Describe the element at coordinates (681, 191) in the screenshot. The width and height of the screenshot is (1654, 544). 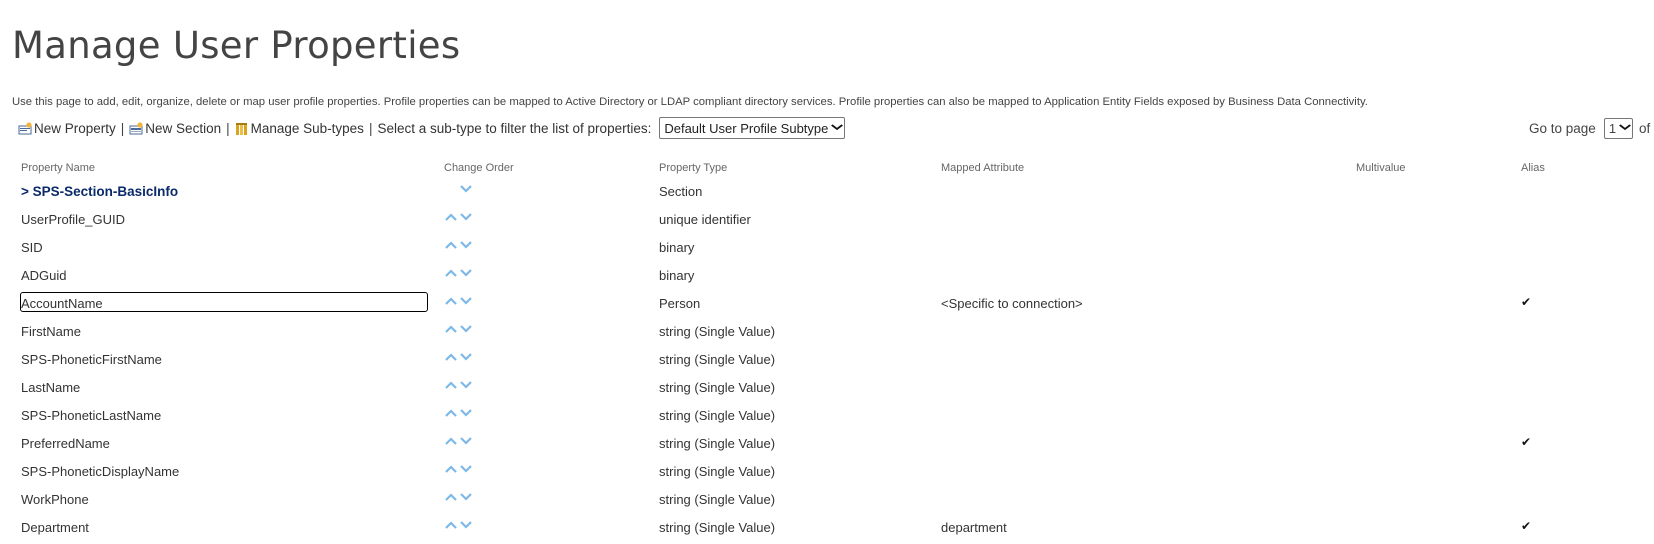
I see `property-type: Section` at that location.